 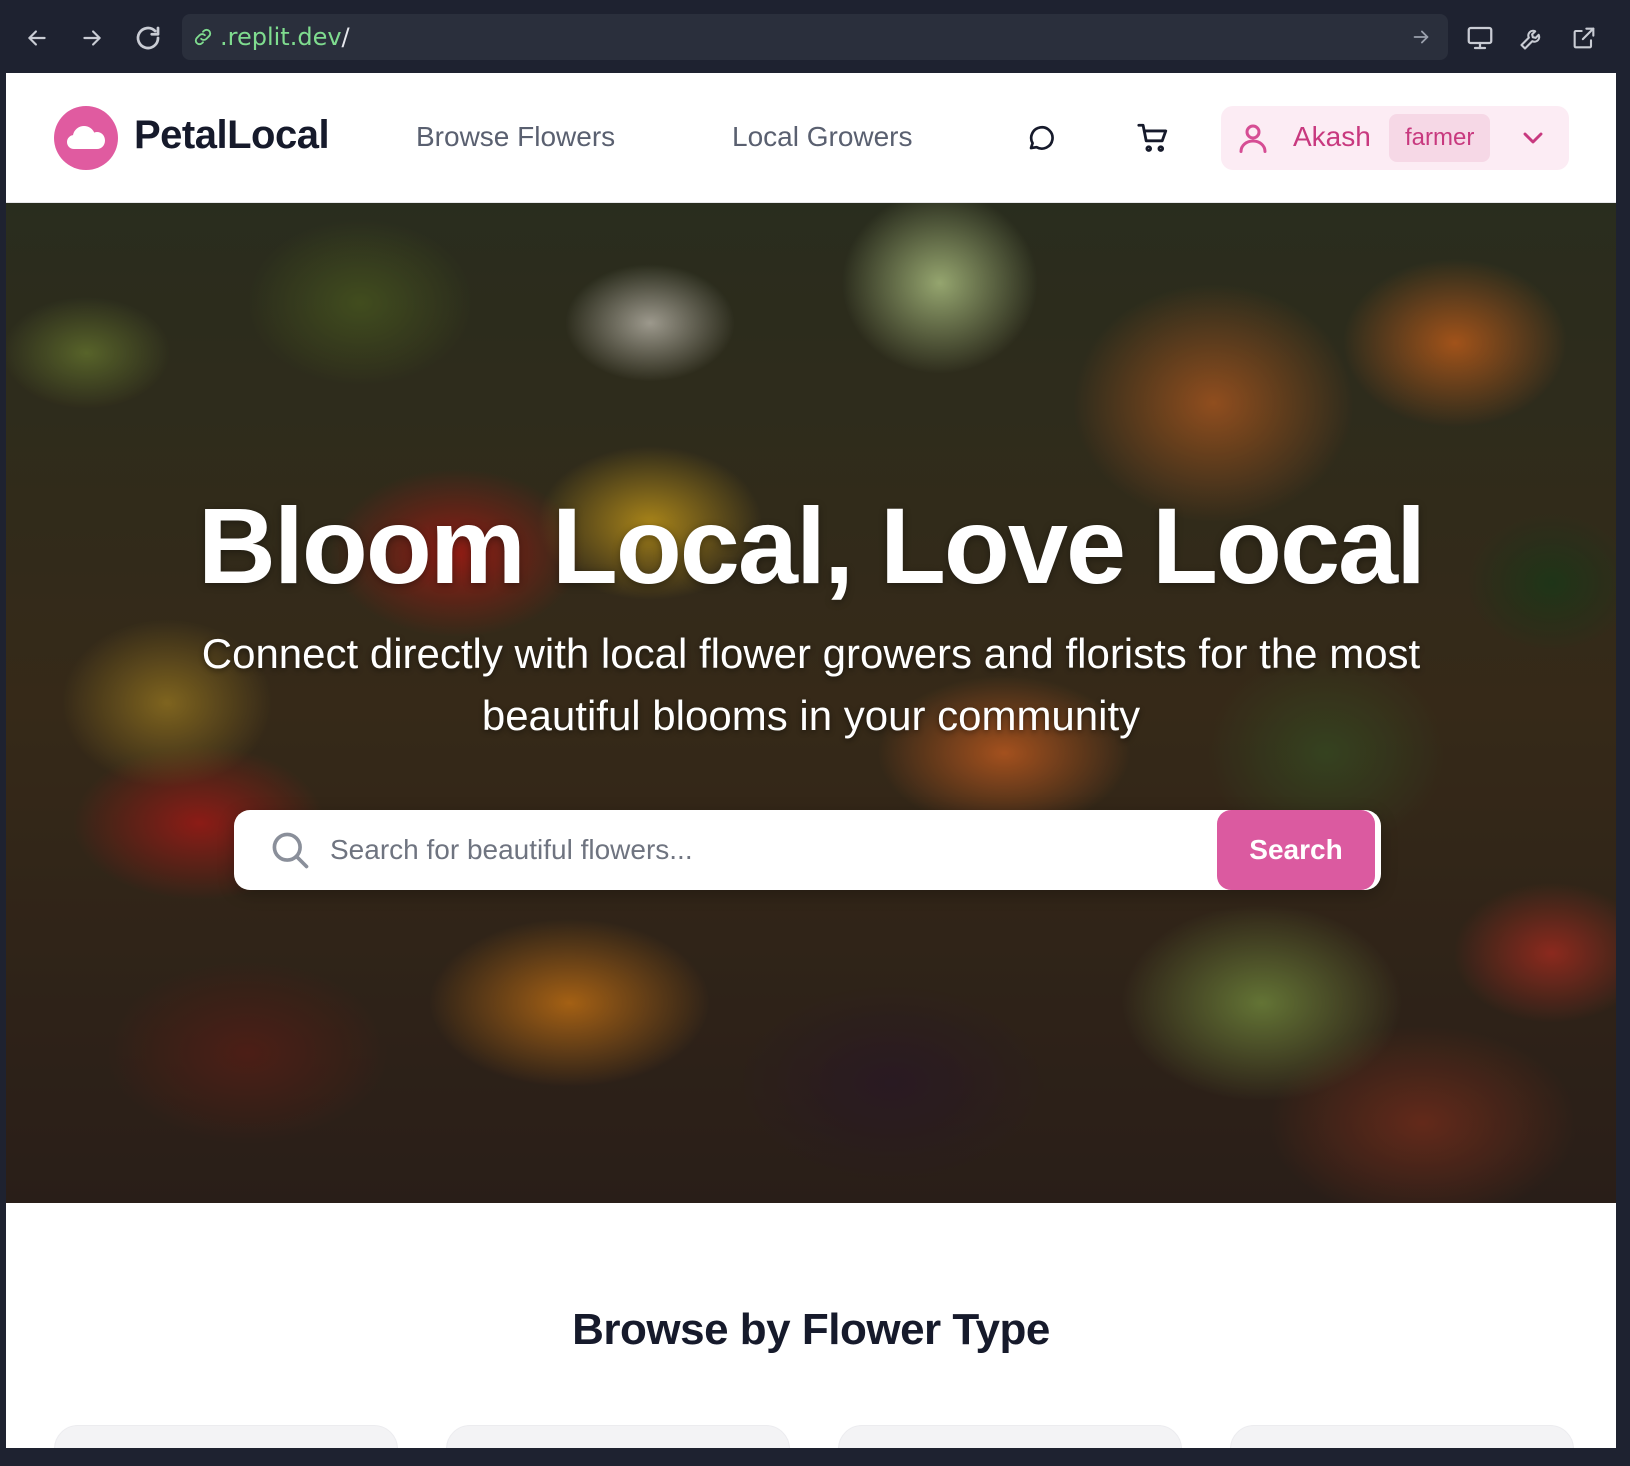 What do you see at coordinates (232, 135) in the screenshot?
I see `brand-name: PetalLocal` at bounding box center [232, 135].